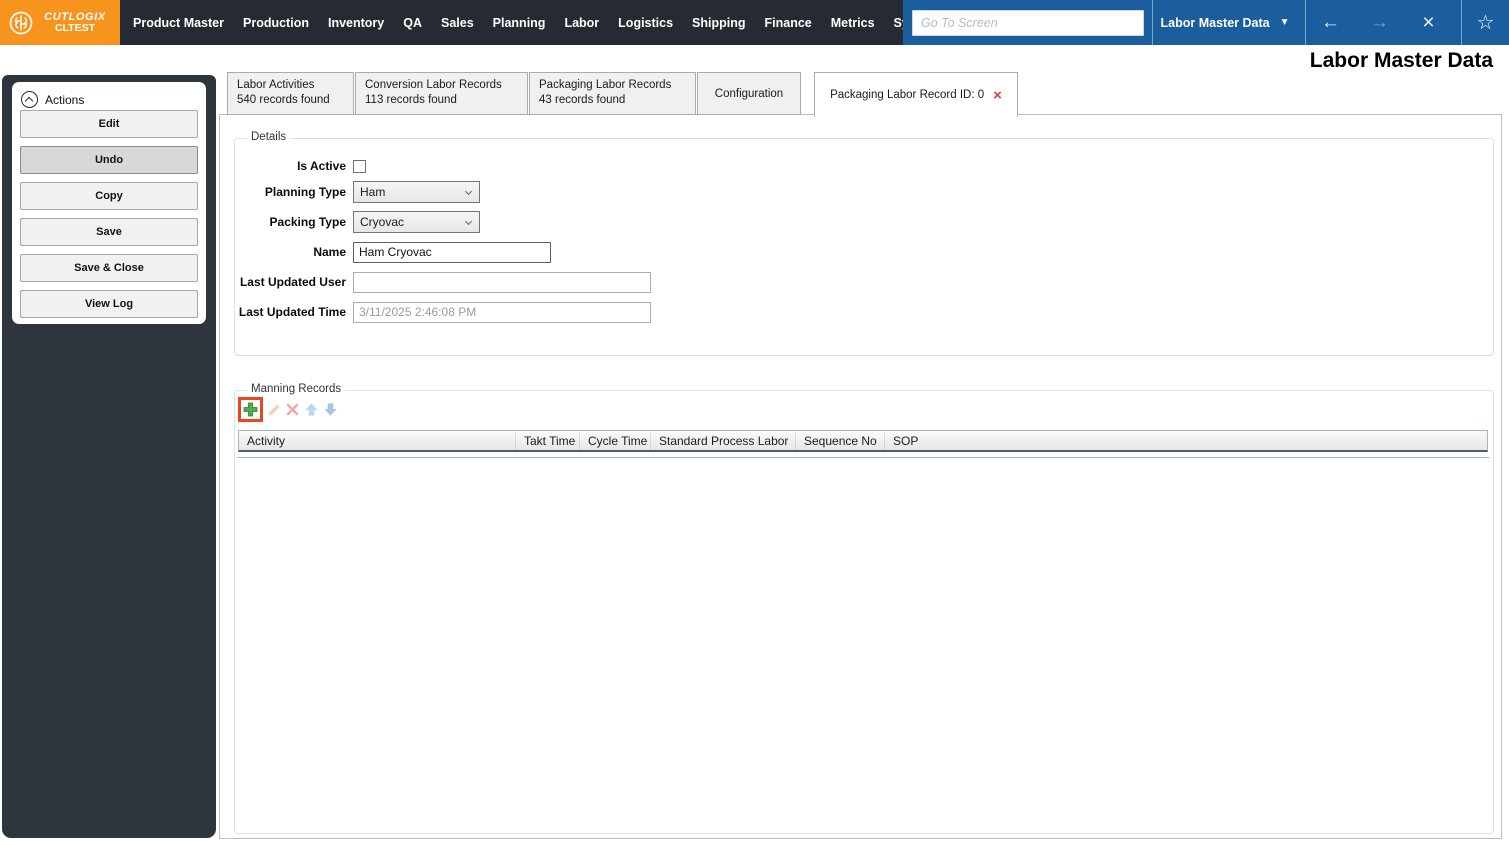 This screenshot has width=1509, height=845. I want to click on planning-type-select: Ham, so click(416, 192).